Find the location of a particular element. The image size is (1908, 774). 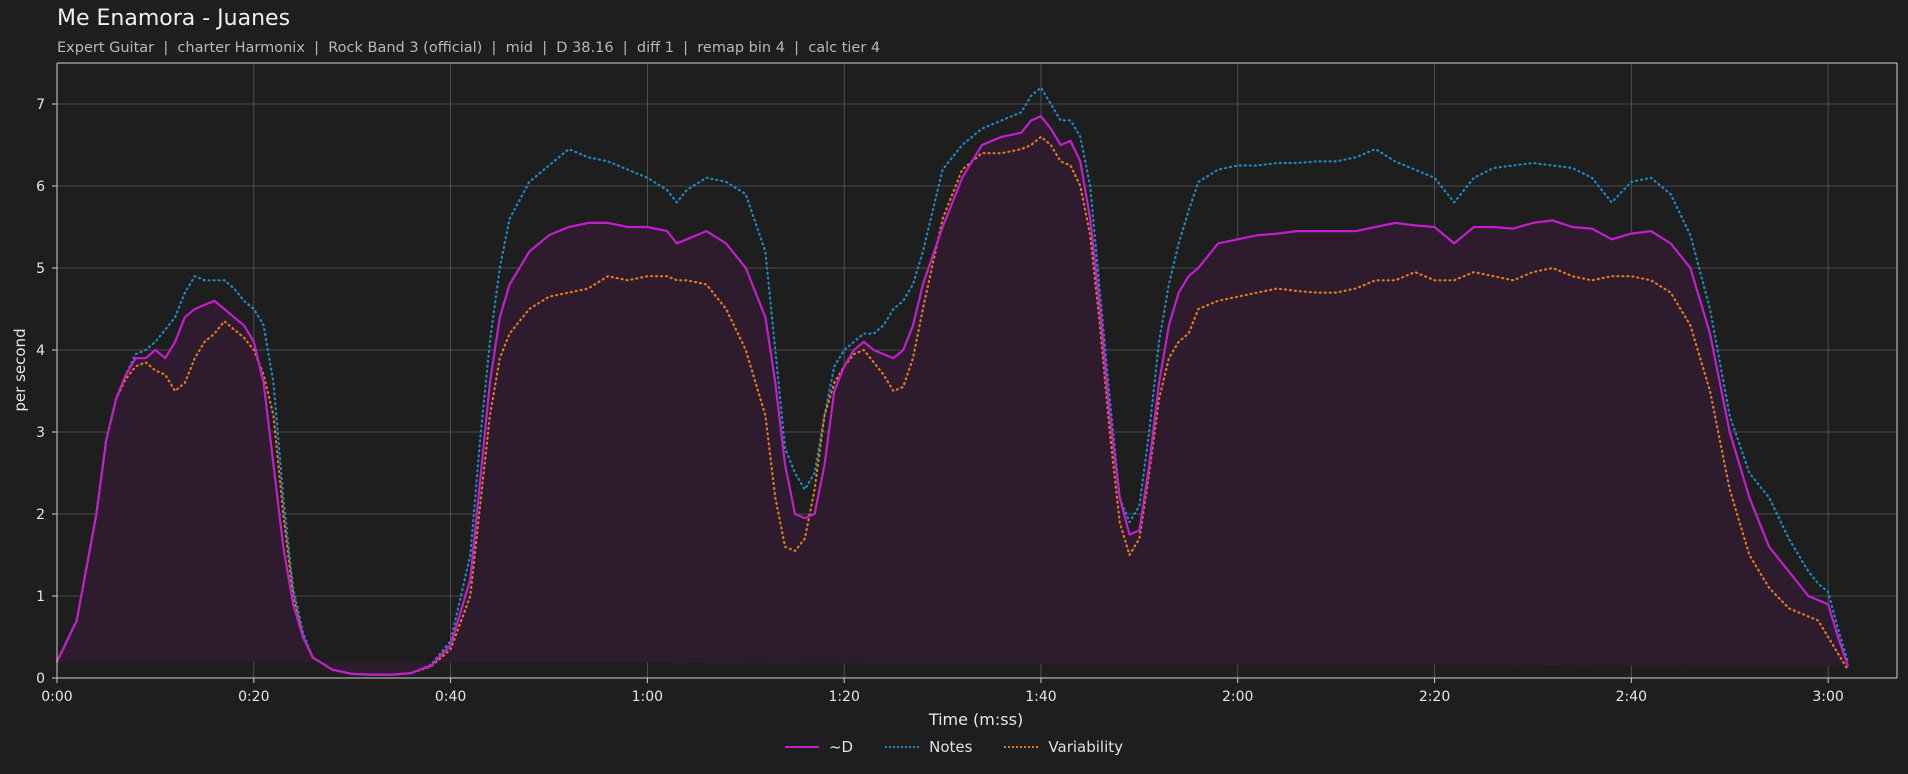

legend-swatch-notes is located at coordinates (902, 747).